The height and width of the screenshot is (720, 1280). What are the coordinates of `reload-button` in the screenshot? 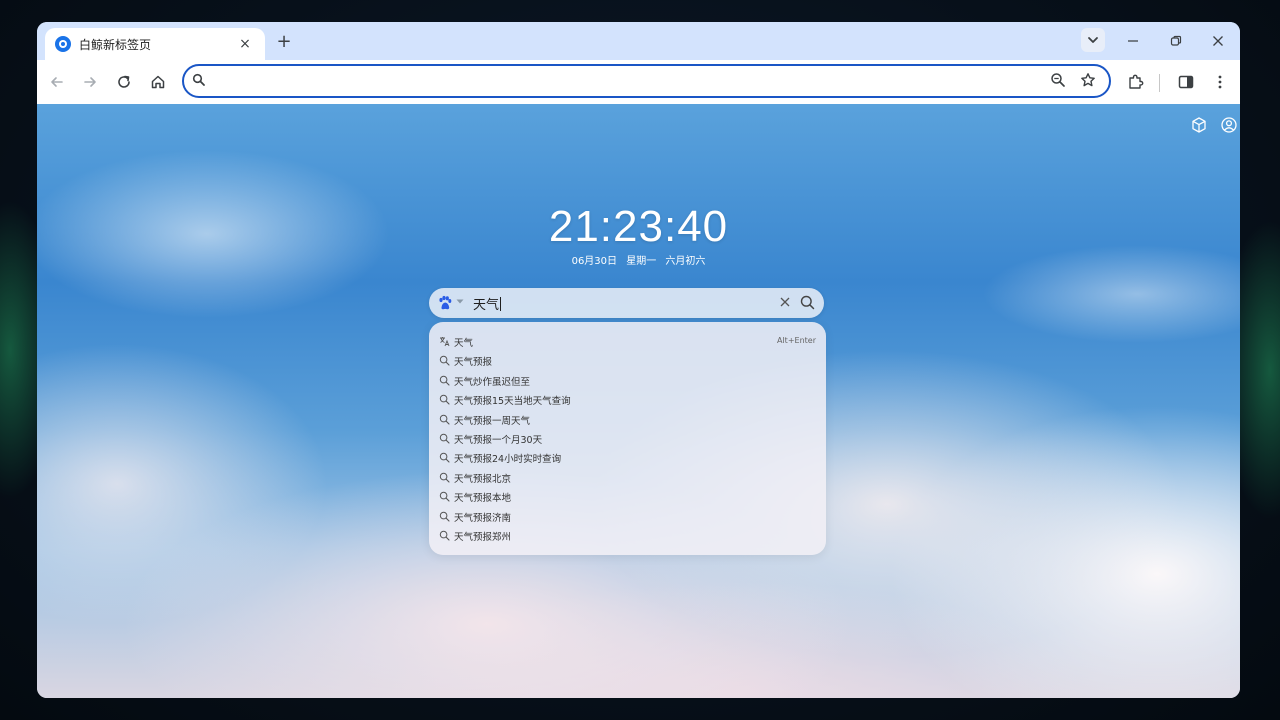 It's located at (124, 82).